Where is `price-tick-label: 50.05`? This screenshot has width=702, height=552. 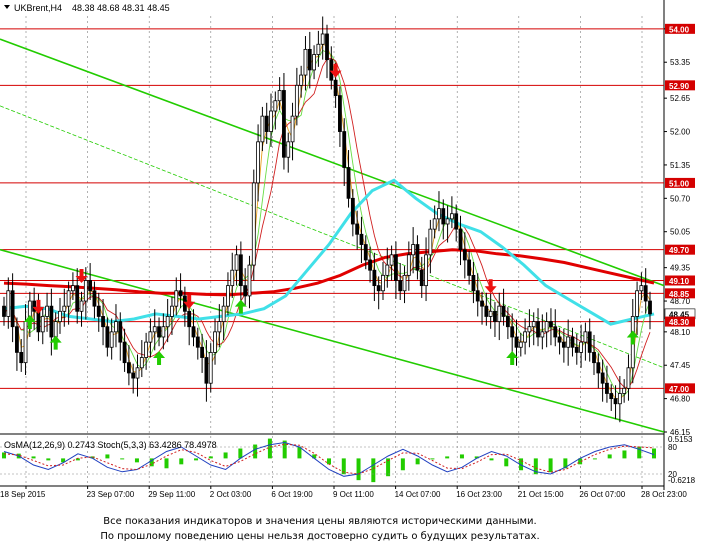
price-tick-label: 50.05 is located at coordinates (680, 232).